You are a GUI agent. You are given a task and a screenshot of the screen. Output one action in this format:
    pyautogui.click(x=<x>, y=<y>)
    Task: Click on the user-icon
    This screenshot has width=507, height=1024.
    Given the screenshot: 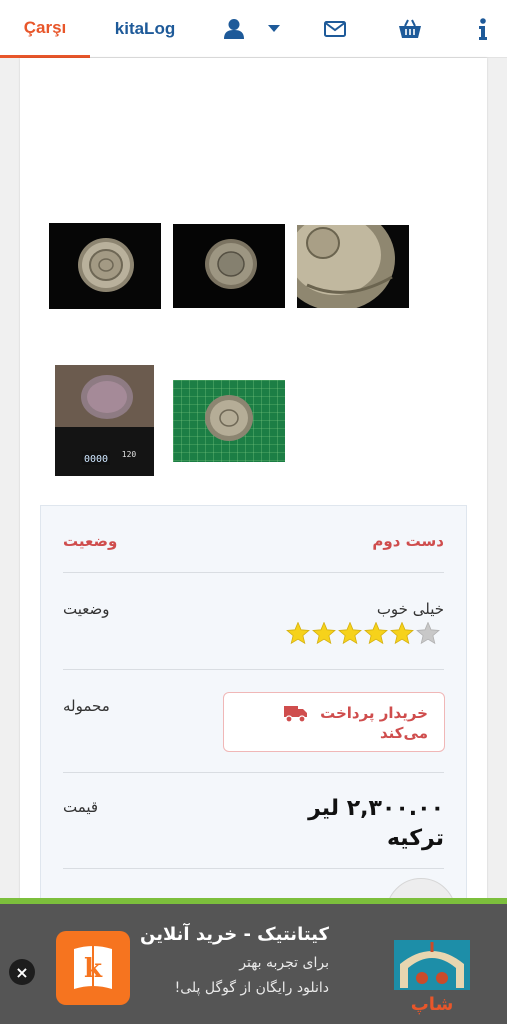 What is the action you would take?
    pyautogui.click(x=234, y=29)
    